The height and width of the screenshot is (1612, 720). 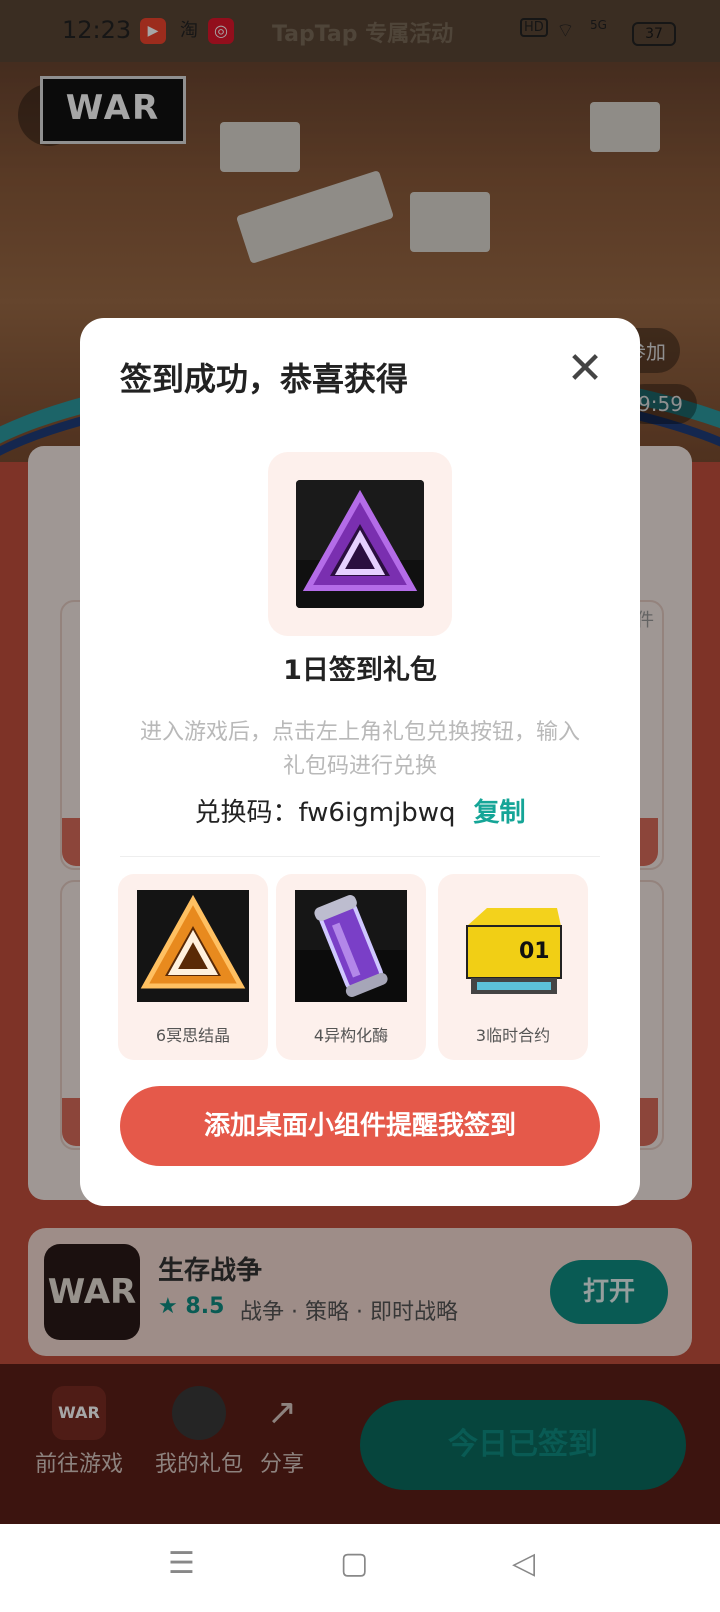 What do you see at coordinates (359, 749) in the screenshot?
I see `gift-redeem-instructions: 进入游戏后，点击左上角礼包兑换按钮，输入礼包码进行兑换` at bounding box center [359, 749].